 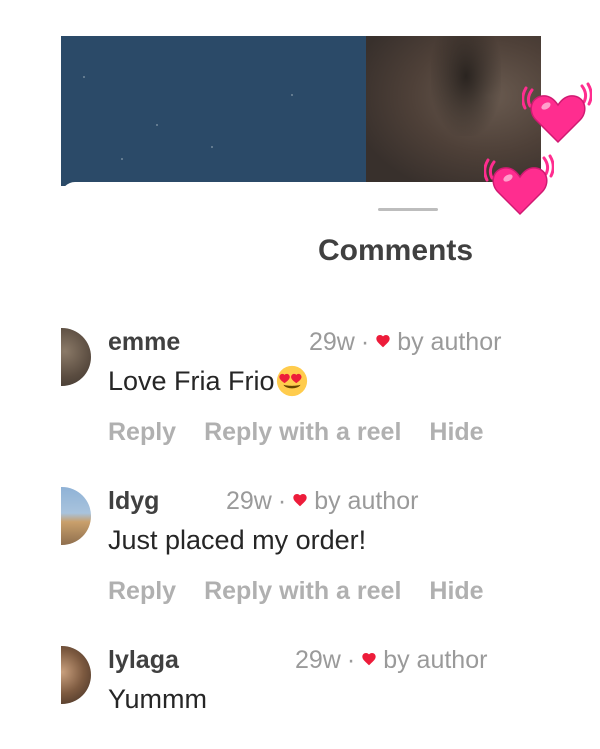 I want to click on comment-text-body: Love Fria Frio, so click(x=191, y=381).